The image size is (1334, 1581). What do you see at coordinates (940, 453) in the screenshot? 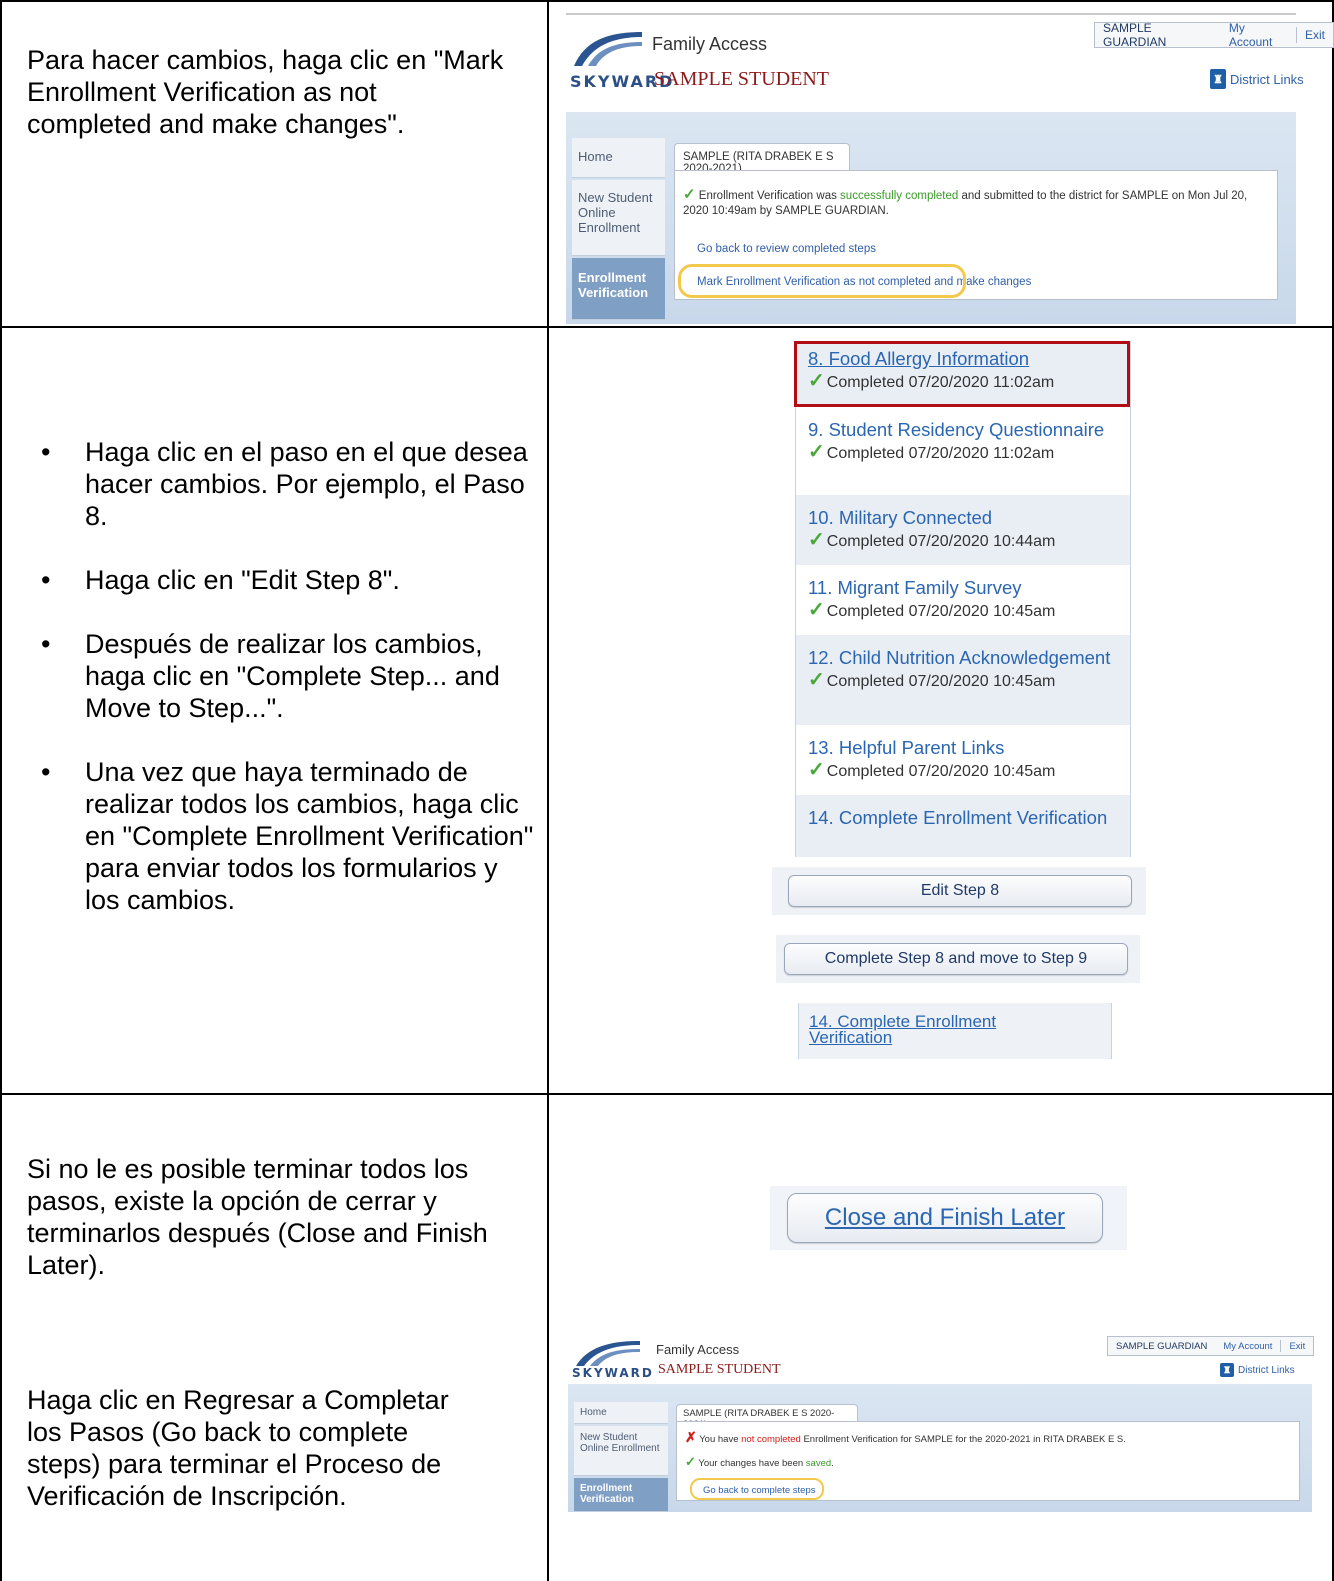
I see `step-status: Completed 07/20/2020 11:02am` at bounding box center [940, 453].